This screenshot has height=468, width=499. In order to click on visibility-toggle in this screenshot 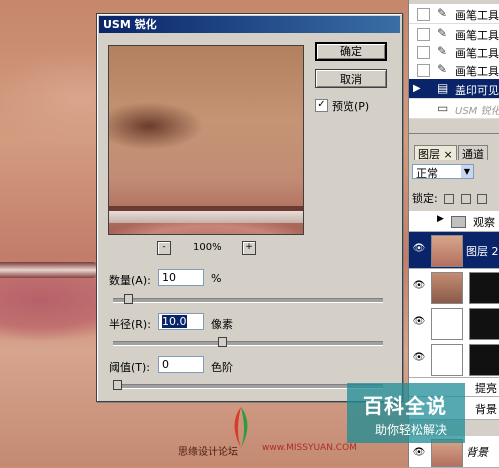, I will do `click(419, 220)`.